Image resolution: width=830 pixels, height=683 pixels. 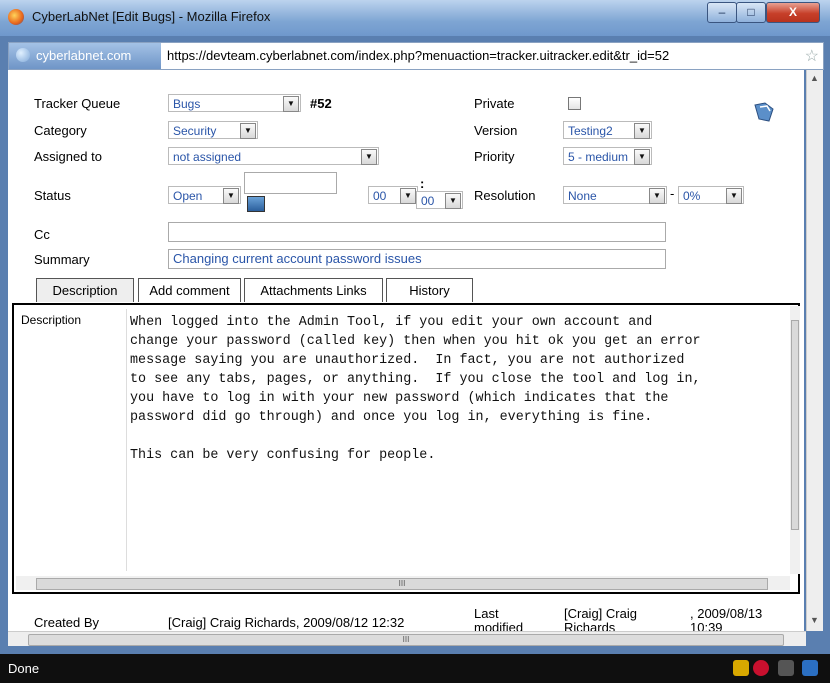 I want to click on tracker-queue-value: Bugs, so click(x=187, y=104).